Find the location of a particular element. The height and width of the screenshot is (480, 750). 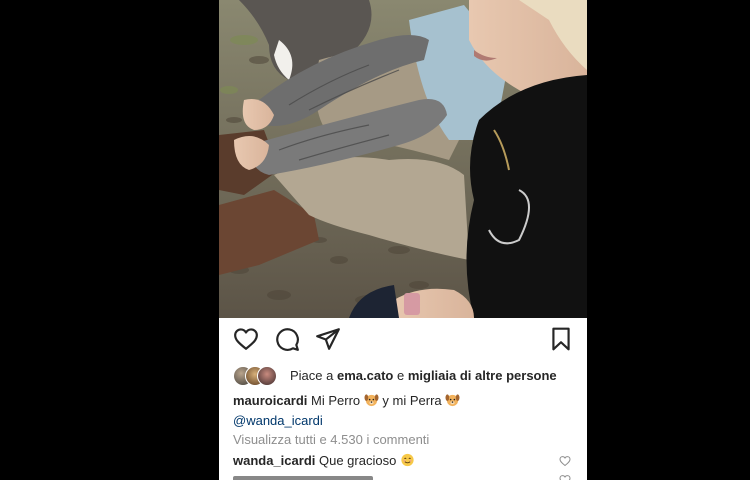

likes-others: migliaia di altre persone is located at coordinates (482, 375).